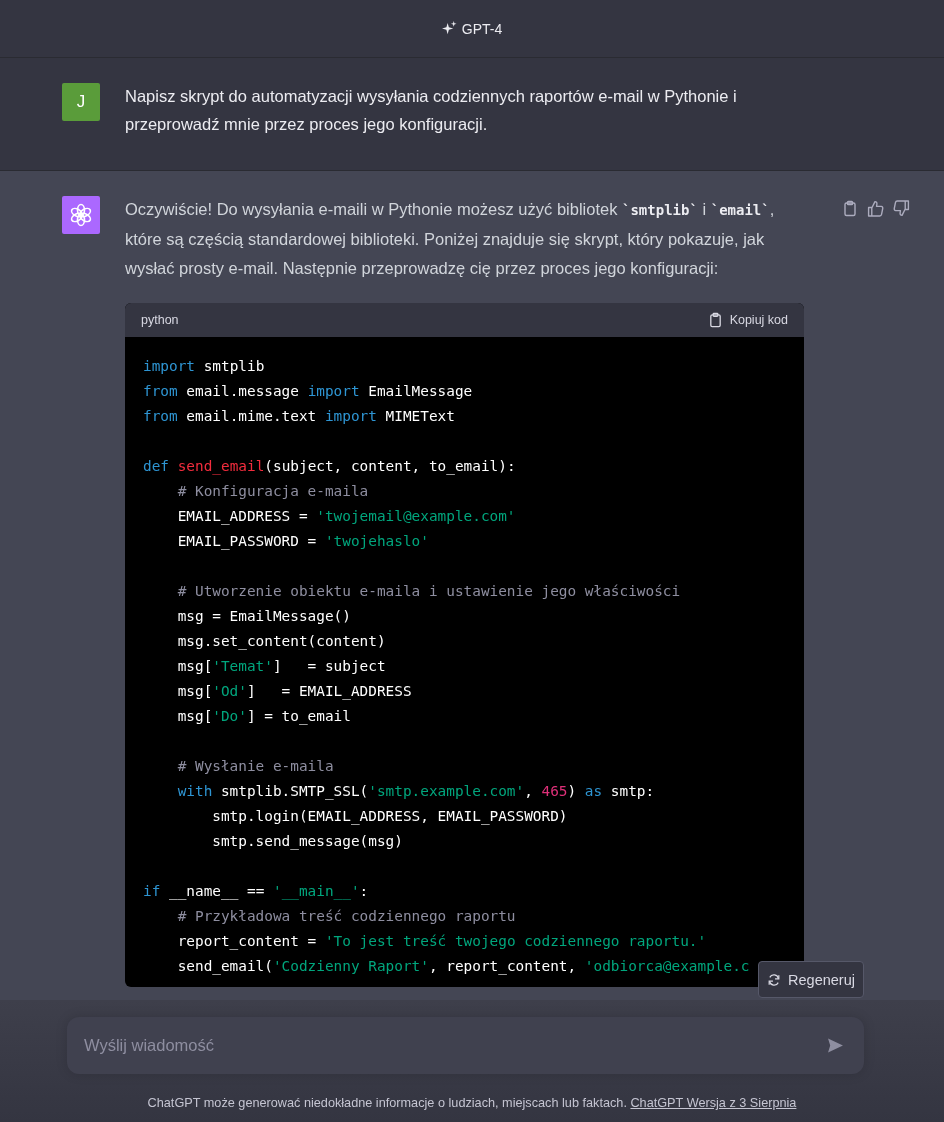 This screenshot has height=1122, width=944. I want to click on refresh-icon, so click(774, 979).